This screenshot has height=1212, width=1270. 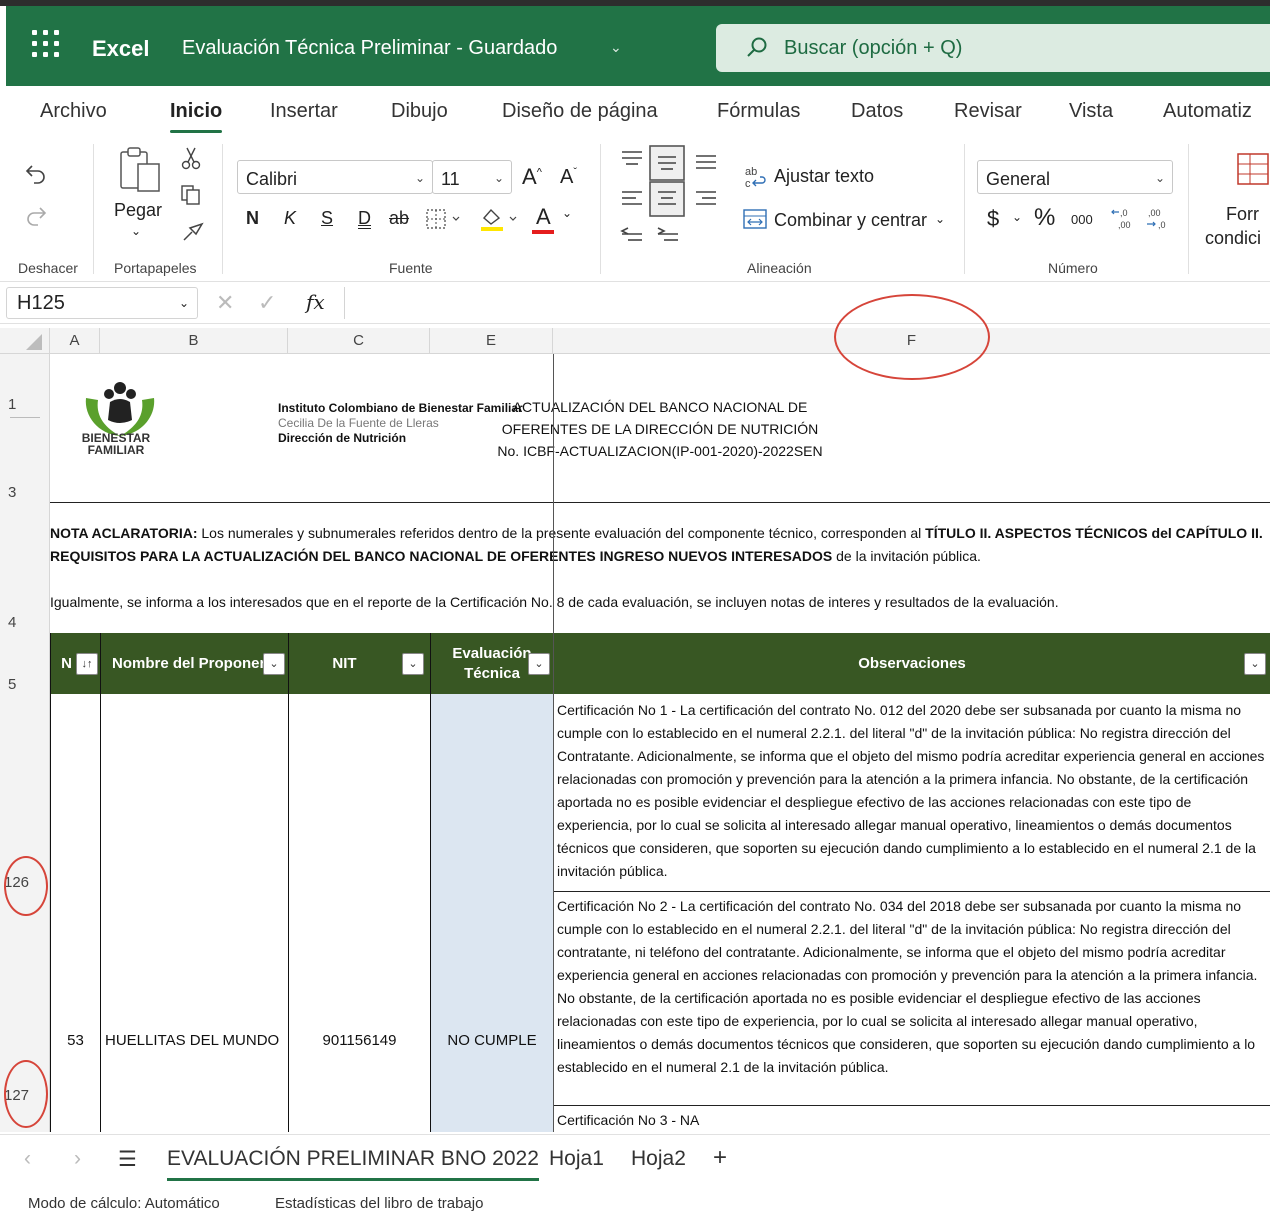 I want to click on header-evaluacion: Evaluación Técnica ⌄, so click(x=492, y=663).